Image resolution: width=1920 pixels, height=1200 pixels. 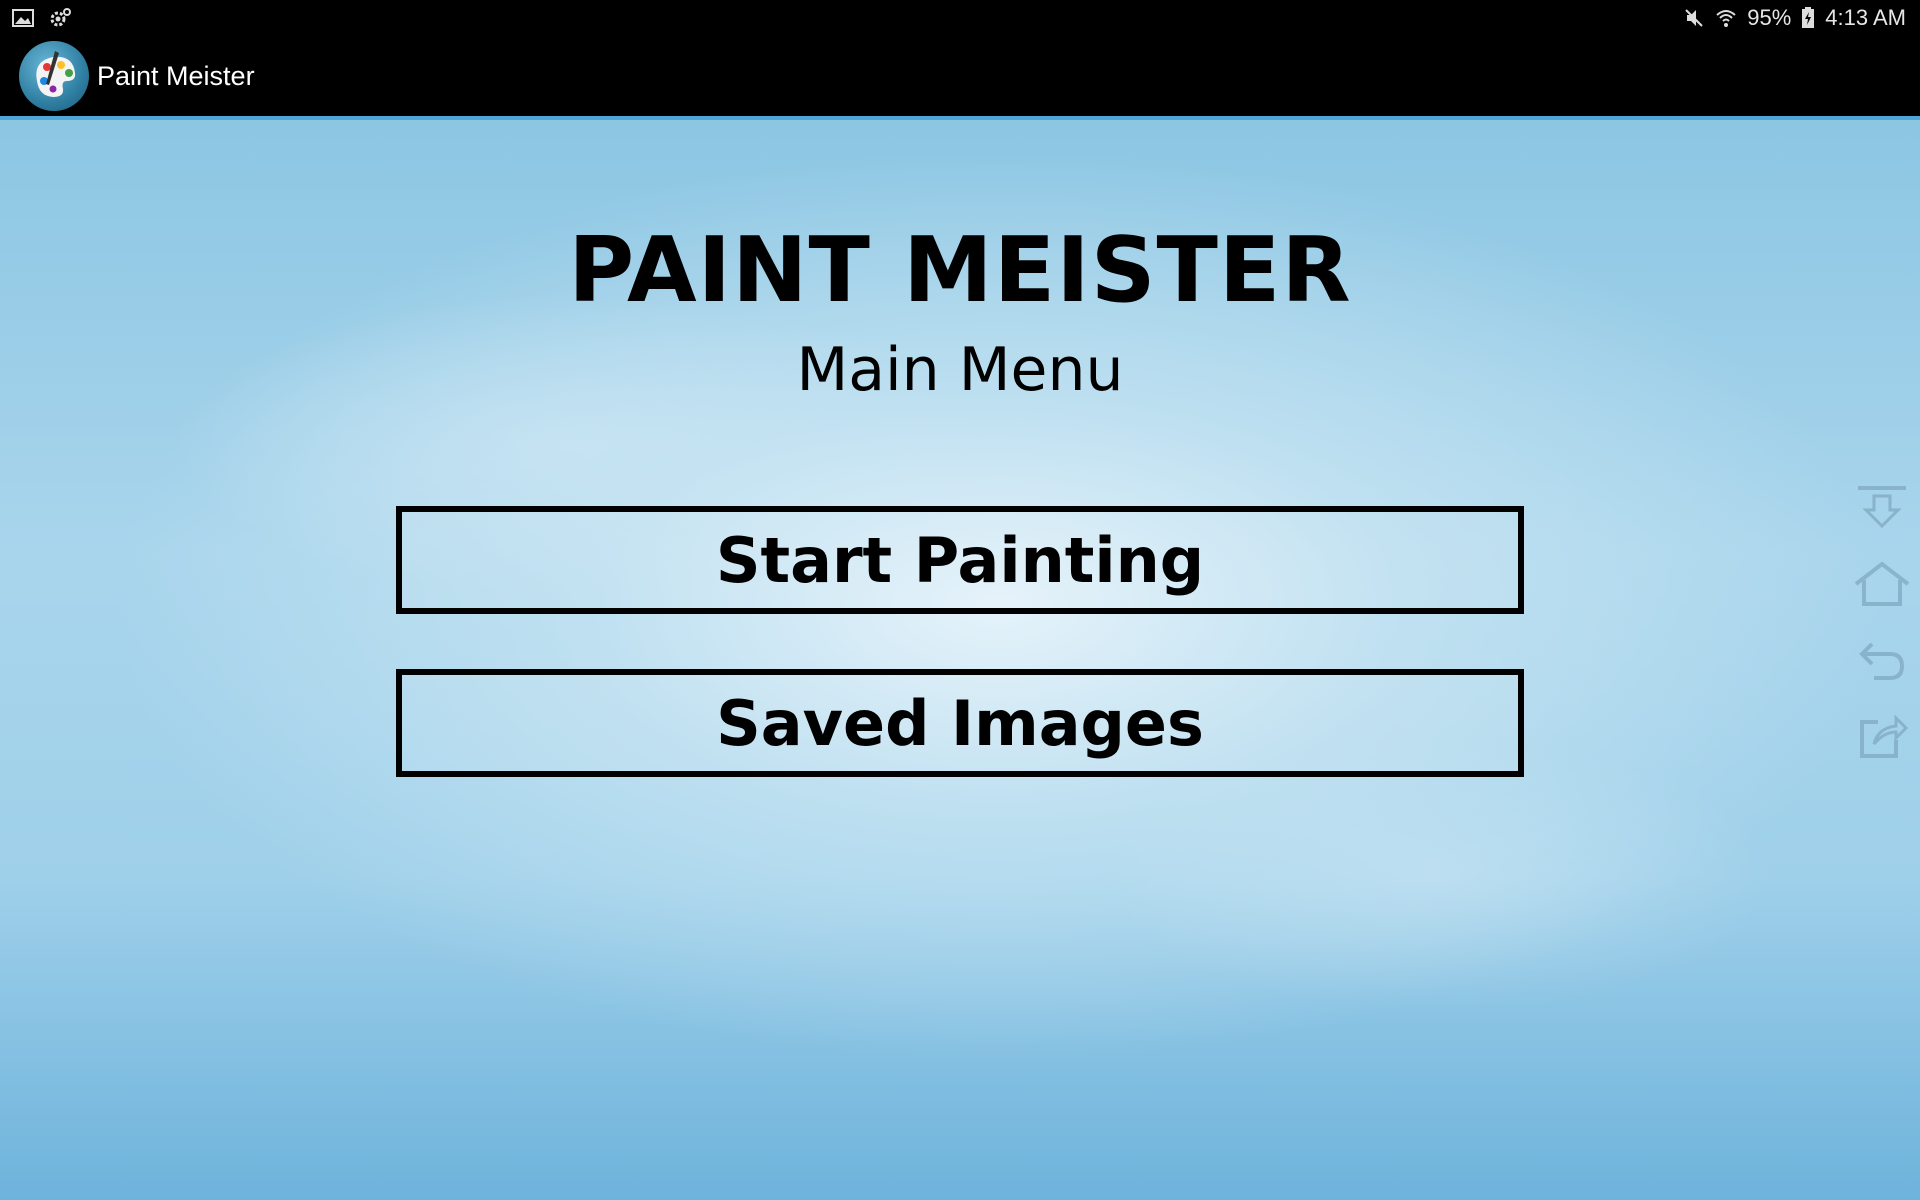 What do you see at coordinates (960, 76) in the screenshot?
I see `action-bar: Paint Meister` at bounding box center [960, 76].